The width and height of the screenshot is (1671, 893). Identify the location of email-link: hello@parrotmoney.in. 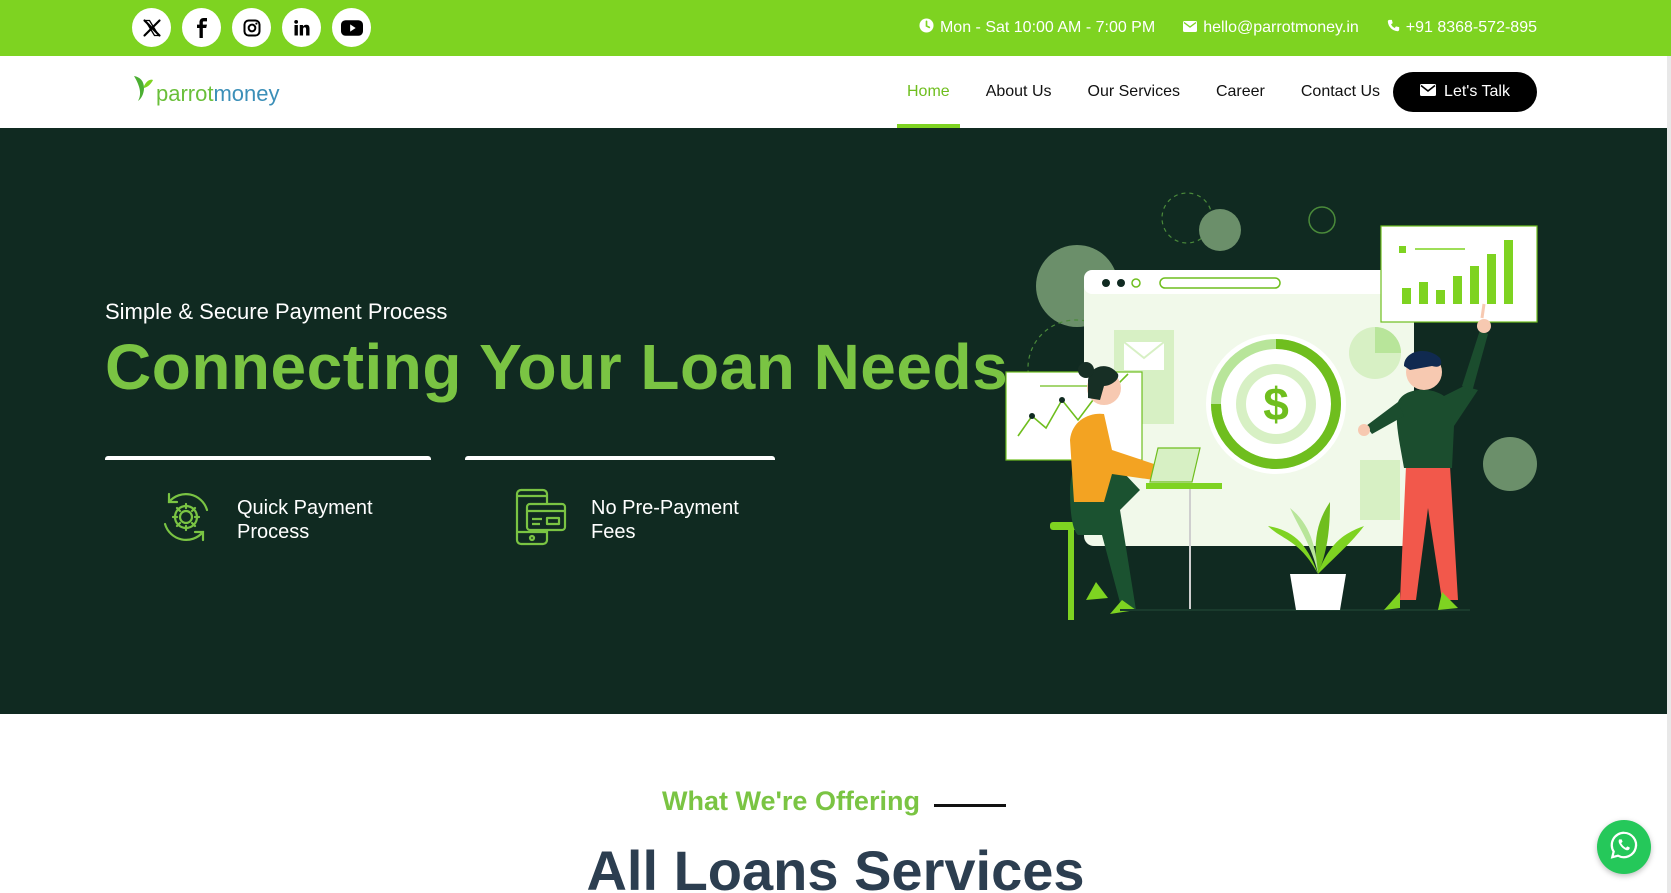
(1271, 28).